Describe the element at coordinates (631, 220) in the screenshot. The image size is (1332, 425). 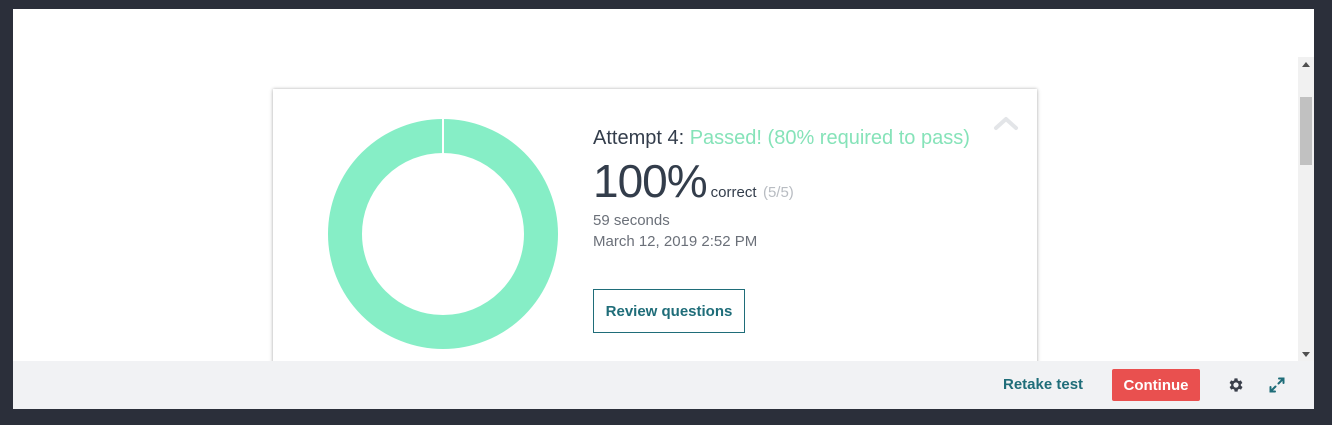
I see `attempt-duration: 59 seconds` at that location.